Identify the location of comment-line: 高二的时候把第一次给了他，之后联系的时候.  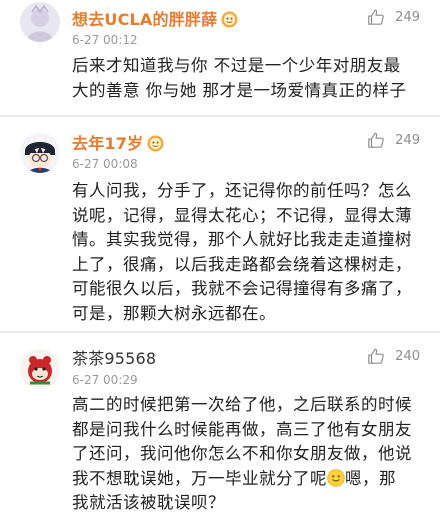
(242, 404).